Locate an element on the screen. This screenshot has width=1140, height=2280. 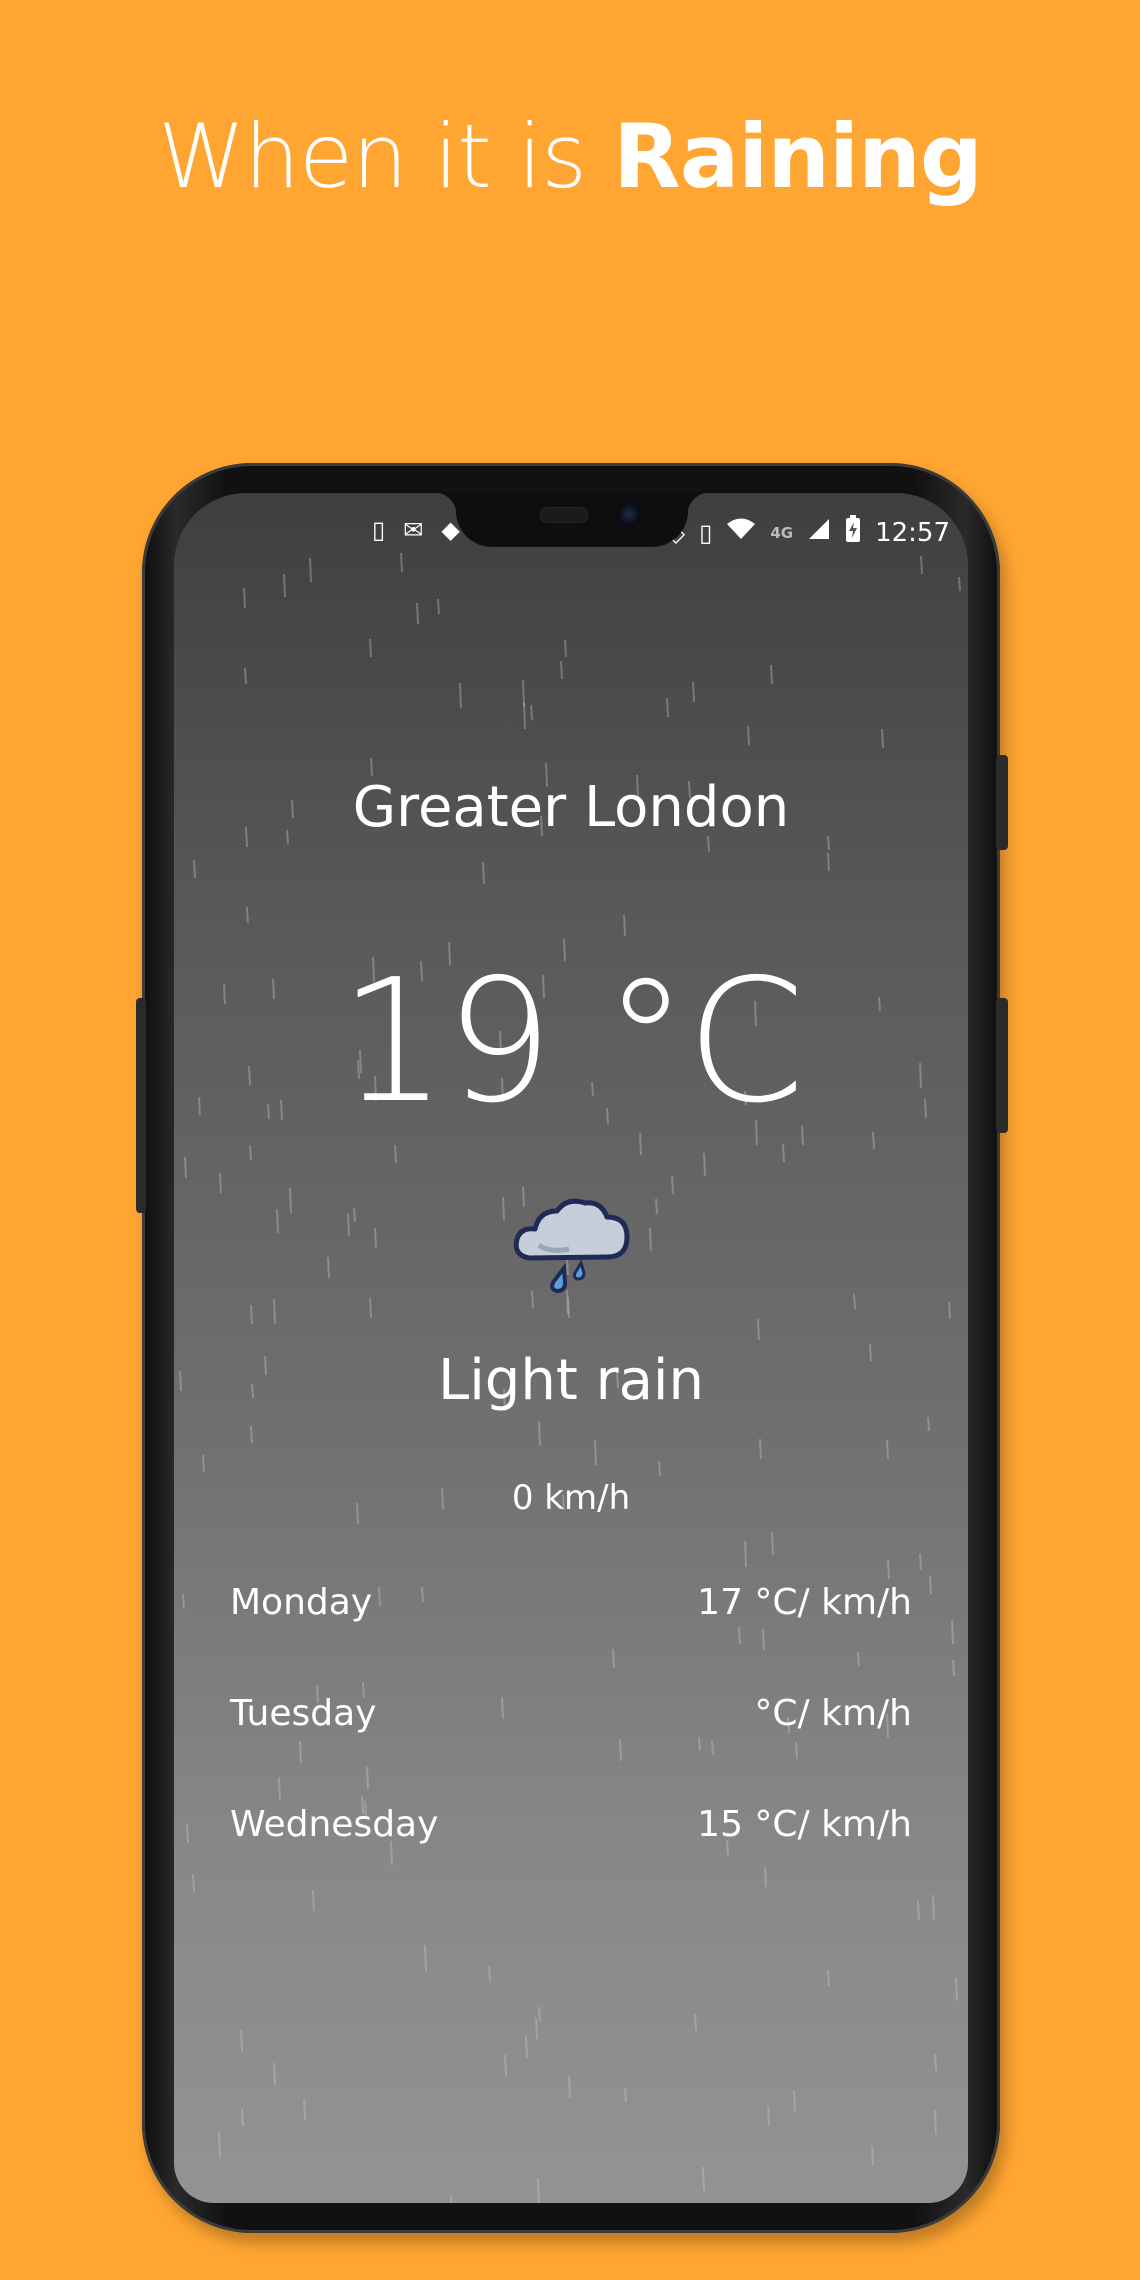
camera-notch is located at coordinates (572, 520).